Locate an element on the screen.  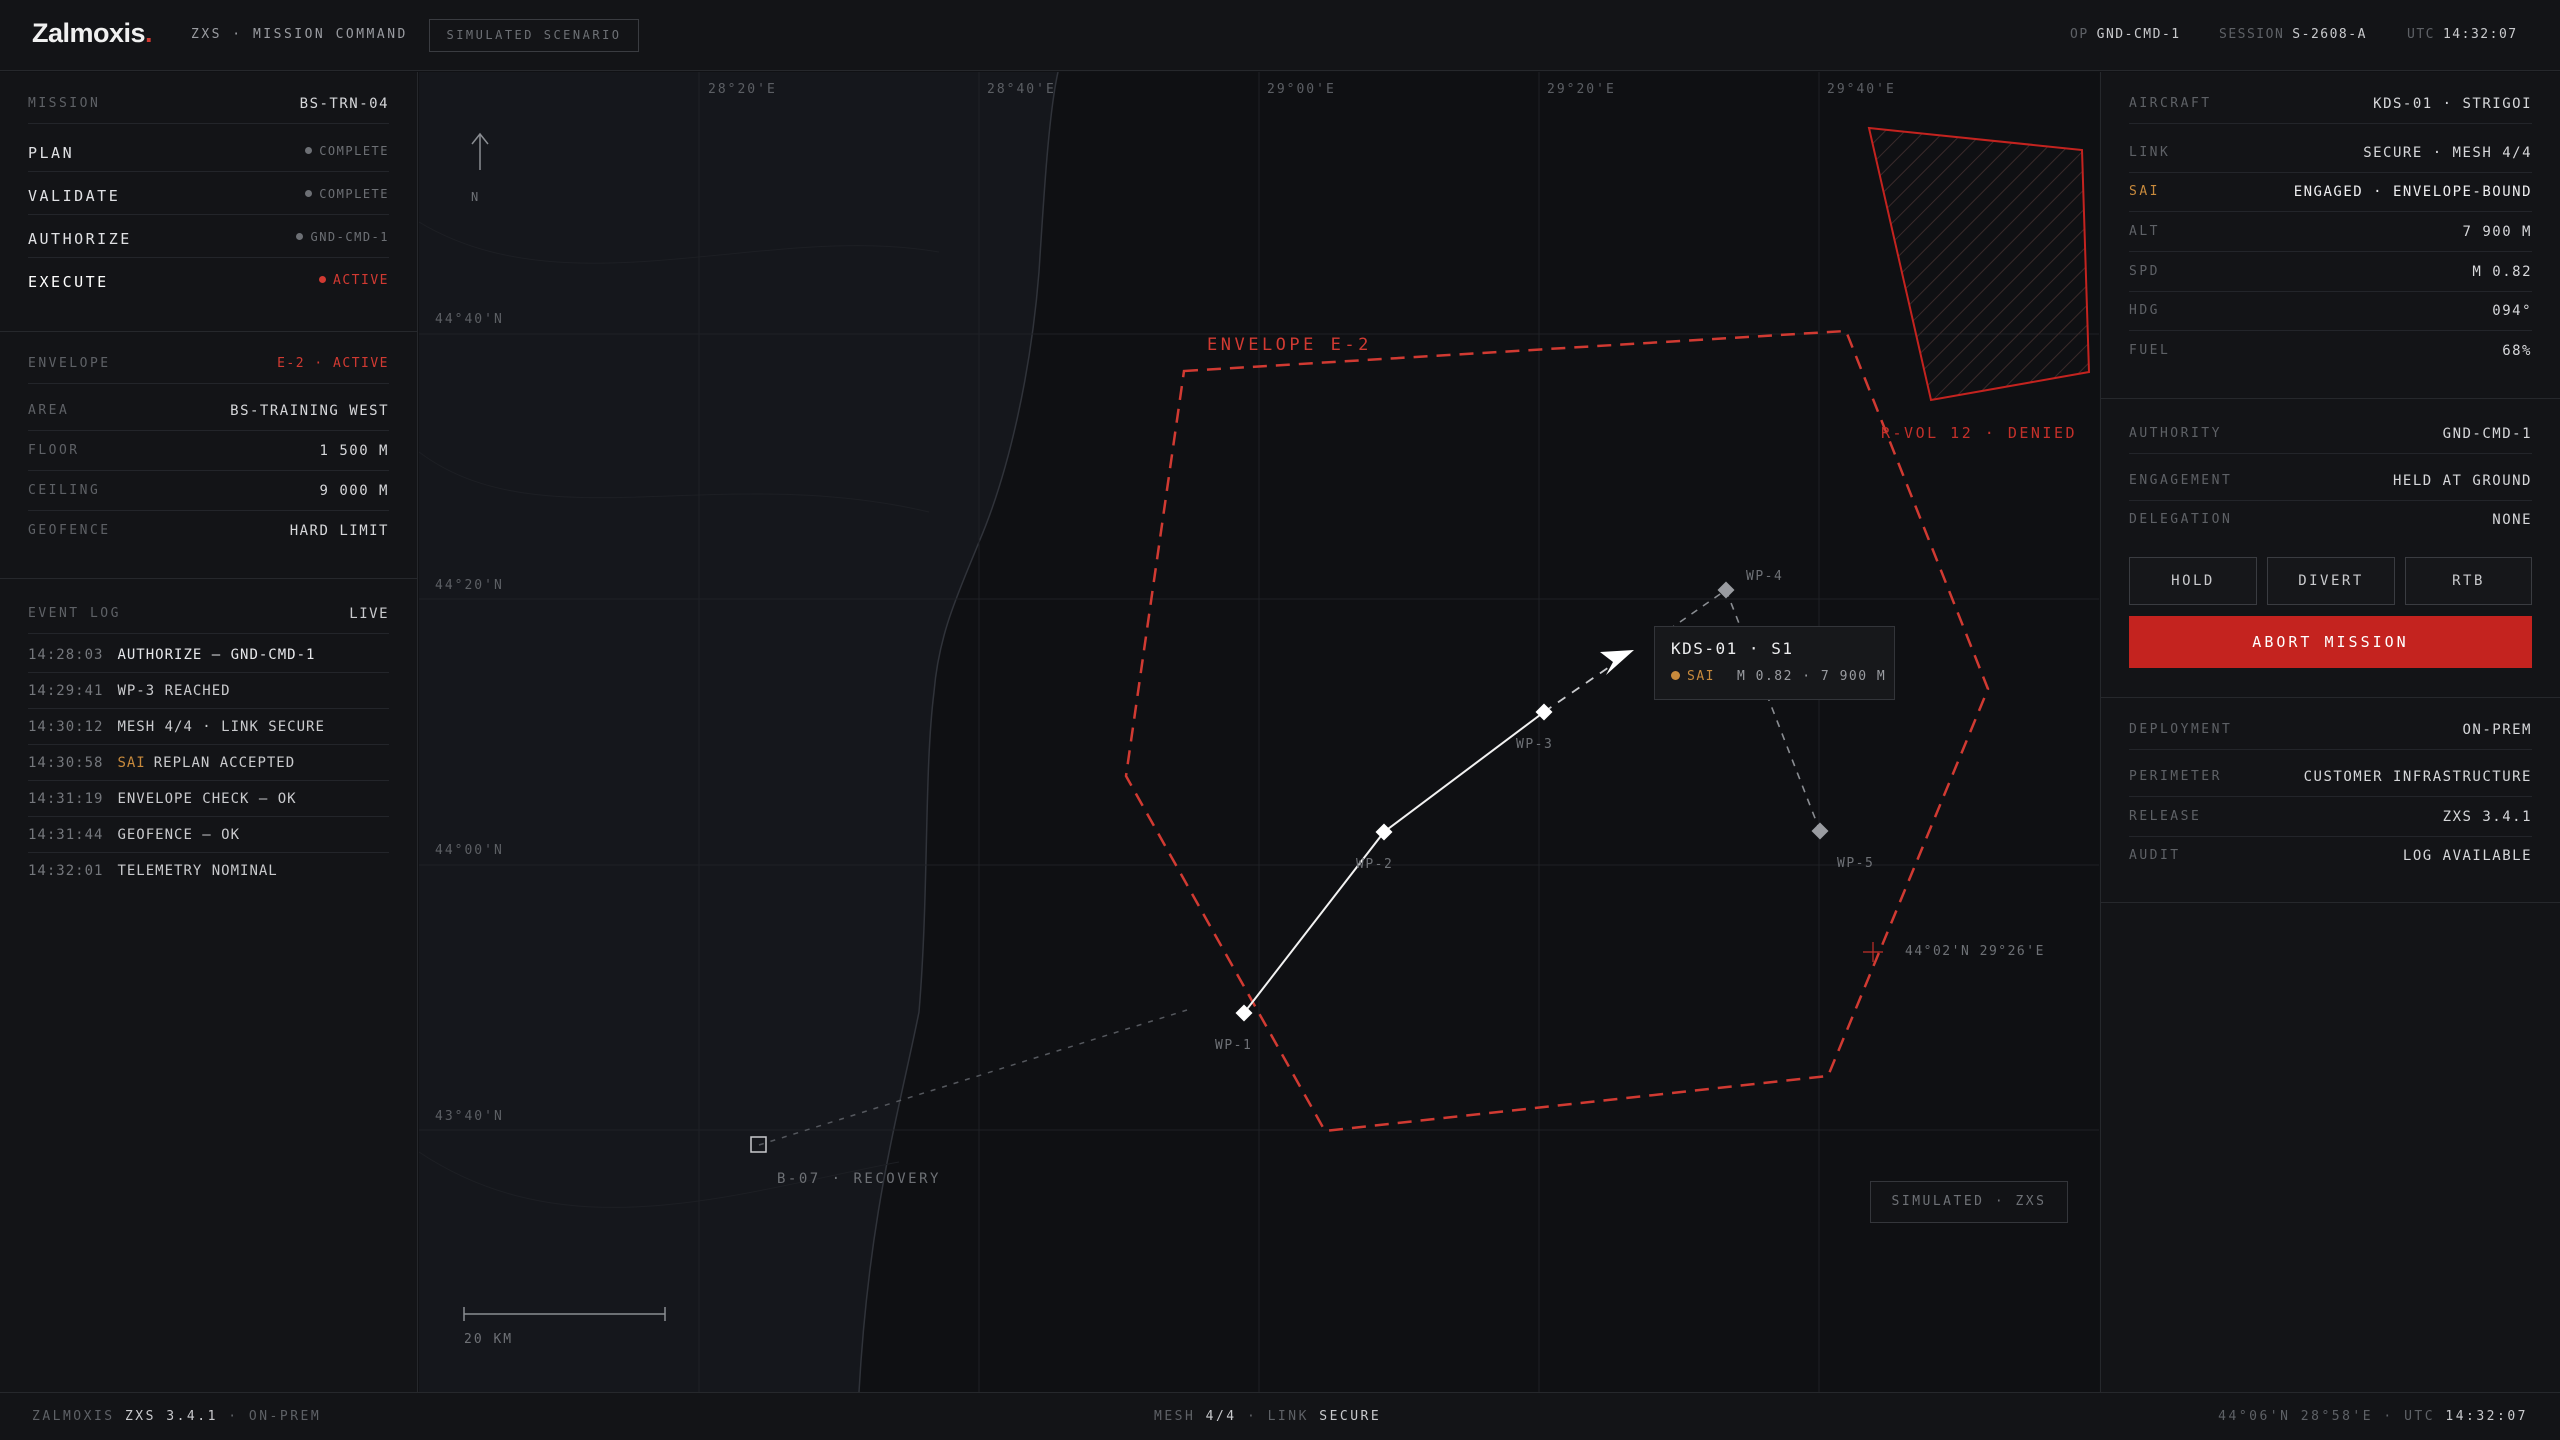
envelope-row: ENVELOPE E-2 · ACTIVE is located at coordinates (208, 364).